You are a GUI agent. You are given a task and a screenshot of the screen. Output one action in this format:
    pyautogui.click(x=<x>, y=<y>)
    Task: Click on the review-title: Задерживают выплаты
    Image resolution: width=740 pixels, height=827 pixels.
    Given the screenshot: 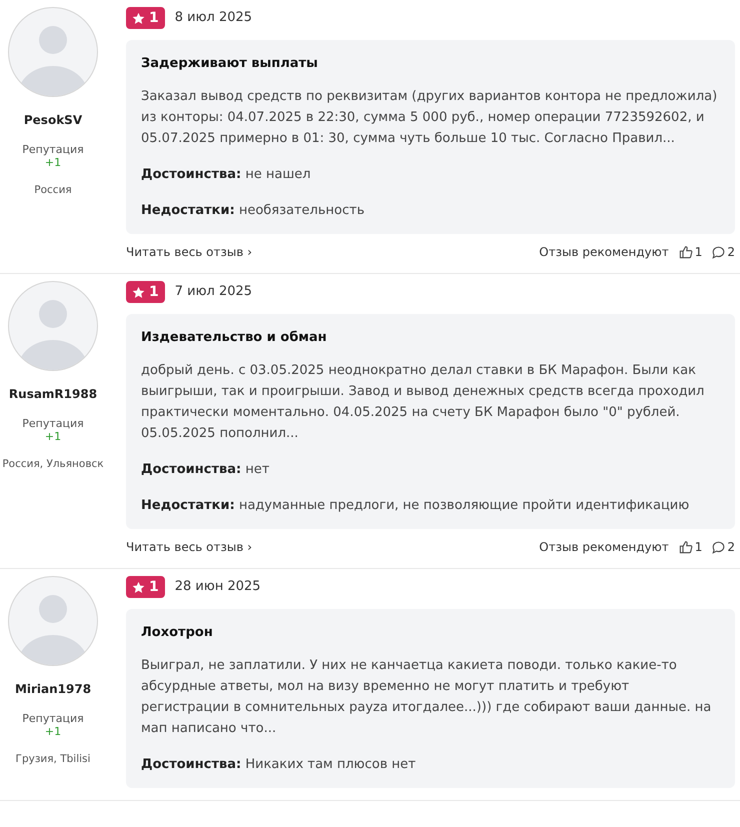 What is the action you would take?
    pyautogui.click(x=230, y=64)
    